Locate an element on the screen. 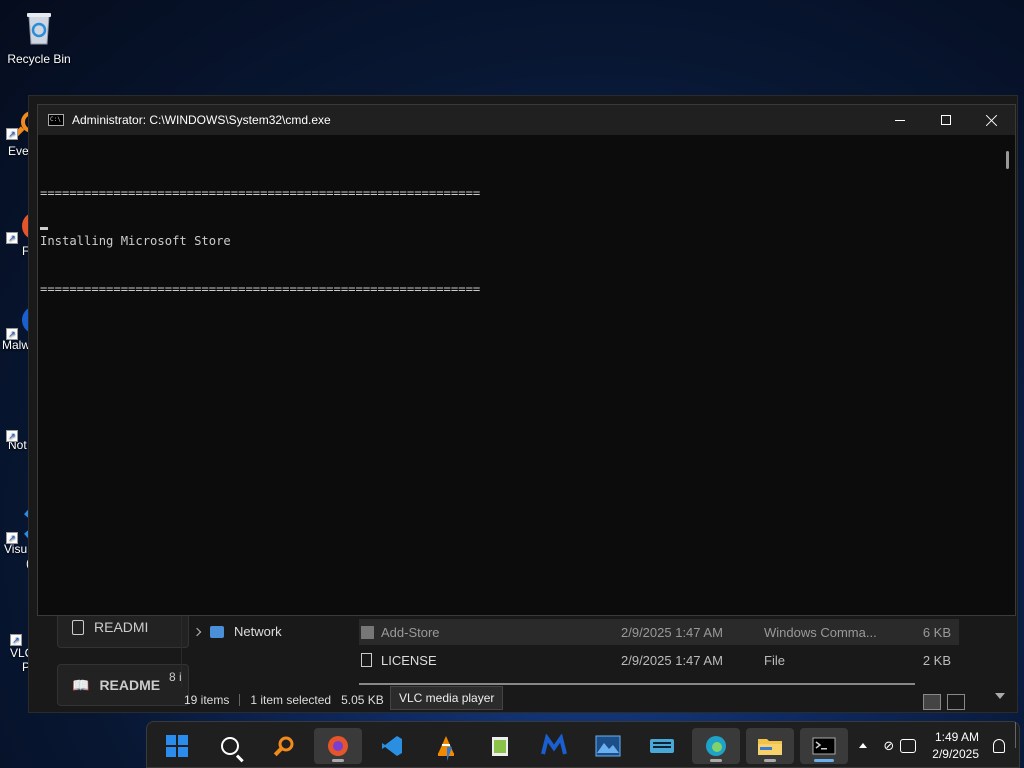 This screenshot has width=1024, height=768. book-icon: 📖 is located at coordinates (81, 684).